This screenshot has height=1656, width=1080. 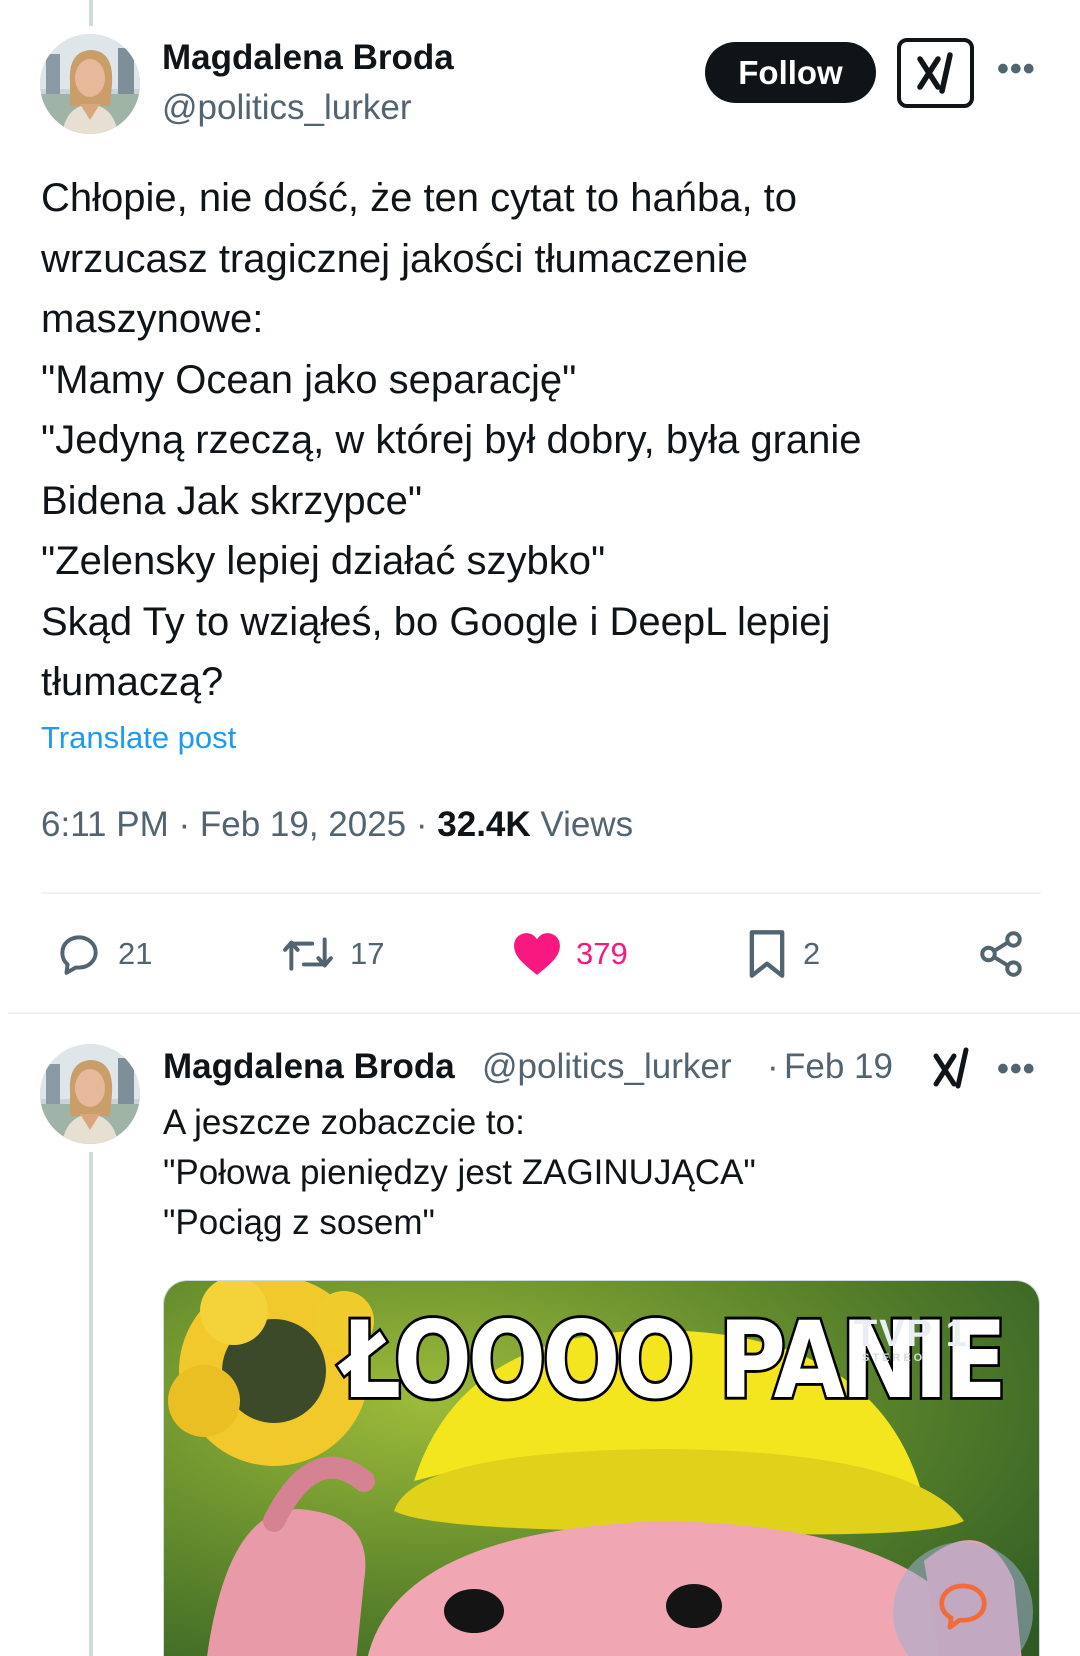 What do you see at coordinates (309, 1067) in the screenshot?
I see `reply-author-name: Magdalena Broda` at bounding box center [309, 1067].